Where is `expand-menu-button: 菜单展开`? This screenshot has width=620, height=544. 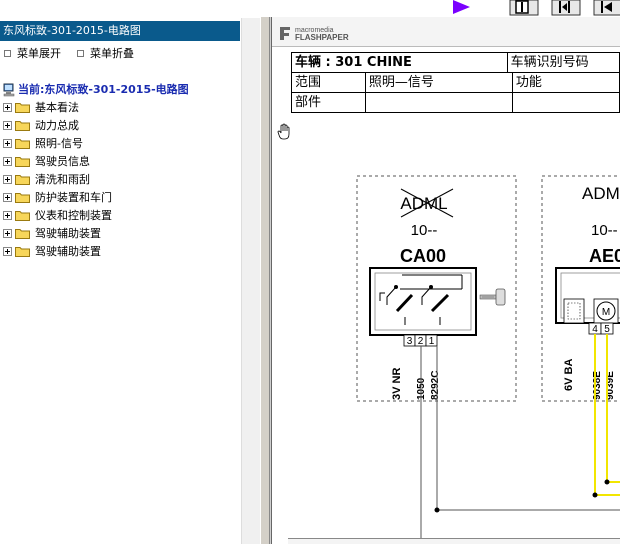 expand-menu-button: 菜单展开 is located at coordinates (32, 54).